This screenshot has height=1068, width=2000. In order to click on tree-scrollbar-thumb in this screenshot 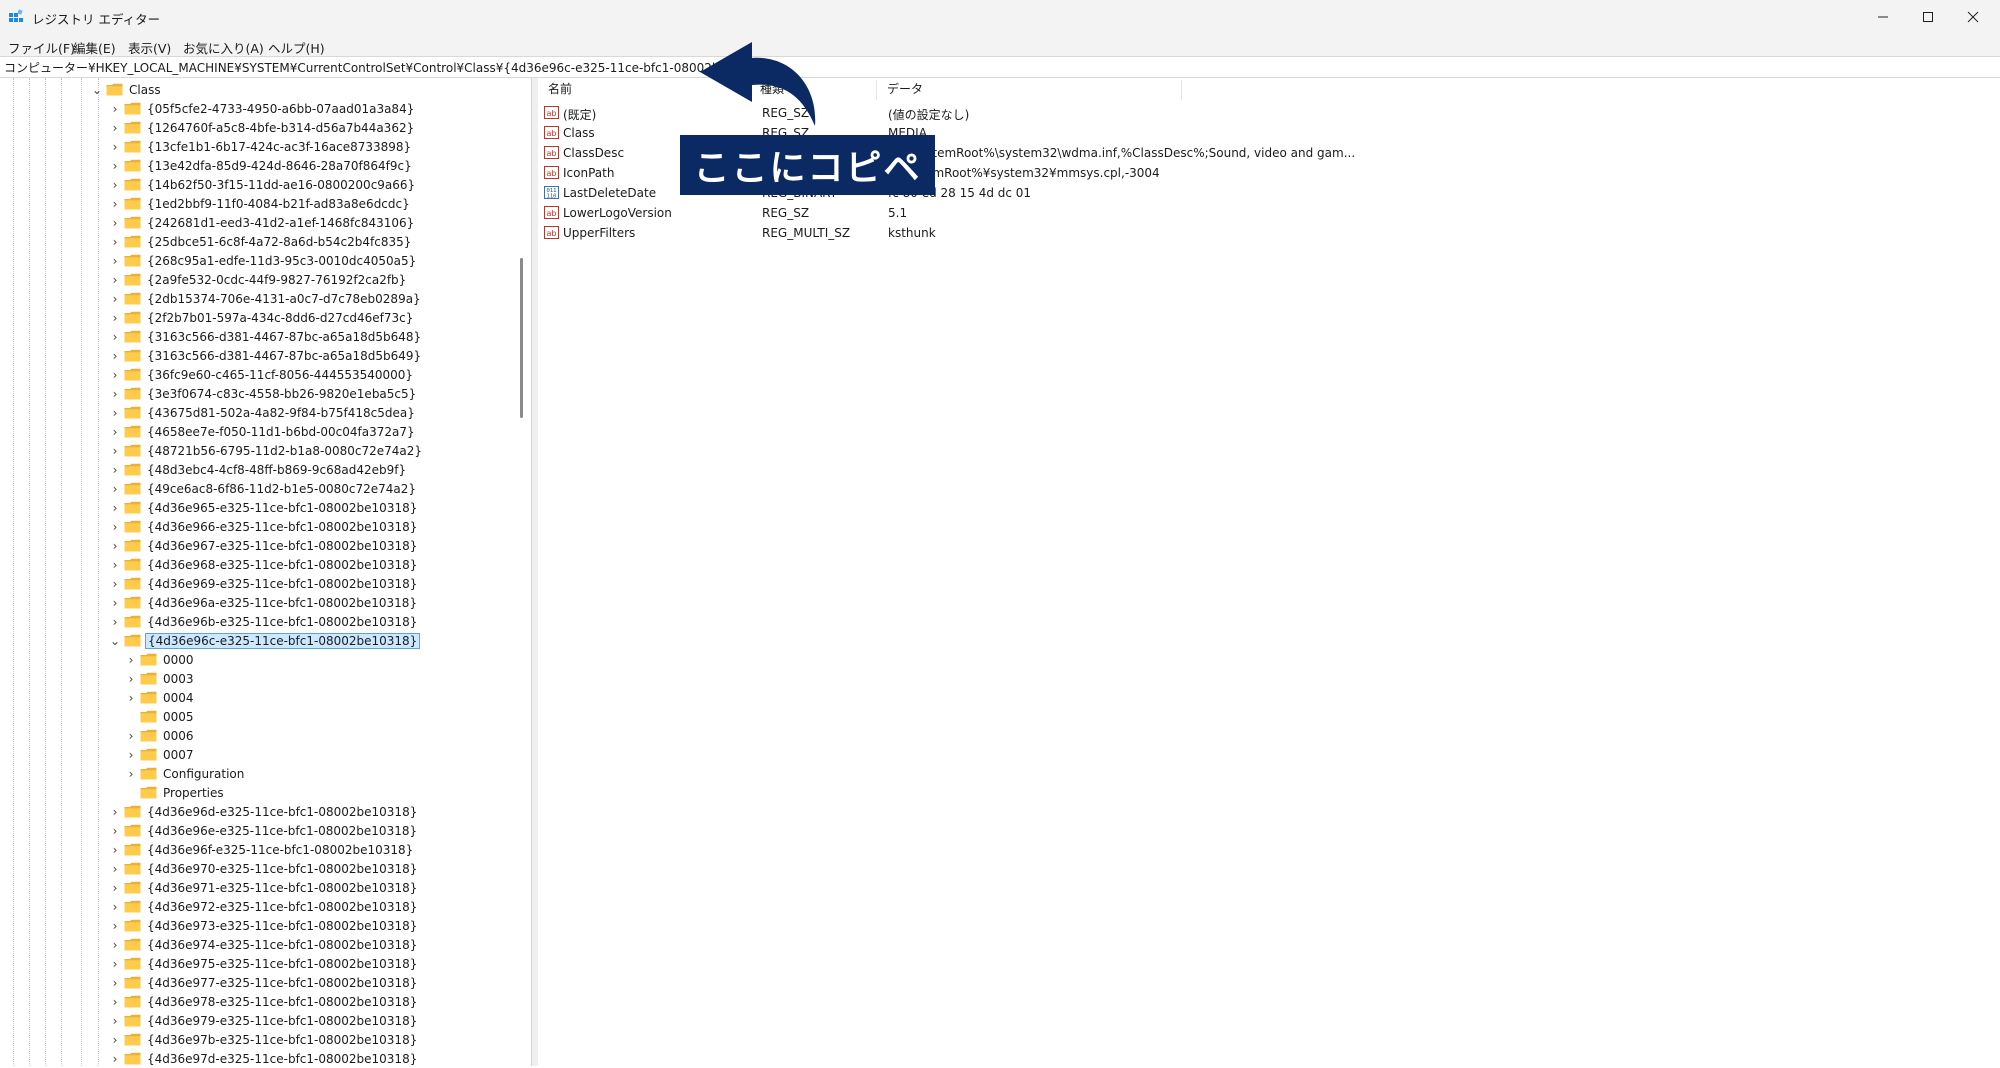, I will do `click(521, 338)`.